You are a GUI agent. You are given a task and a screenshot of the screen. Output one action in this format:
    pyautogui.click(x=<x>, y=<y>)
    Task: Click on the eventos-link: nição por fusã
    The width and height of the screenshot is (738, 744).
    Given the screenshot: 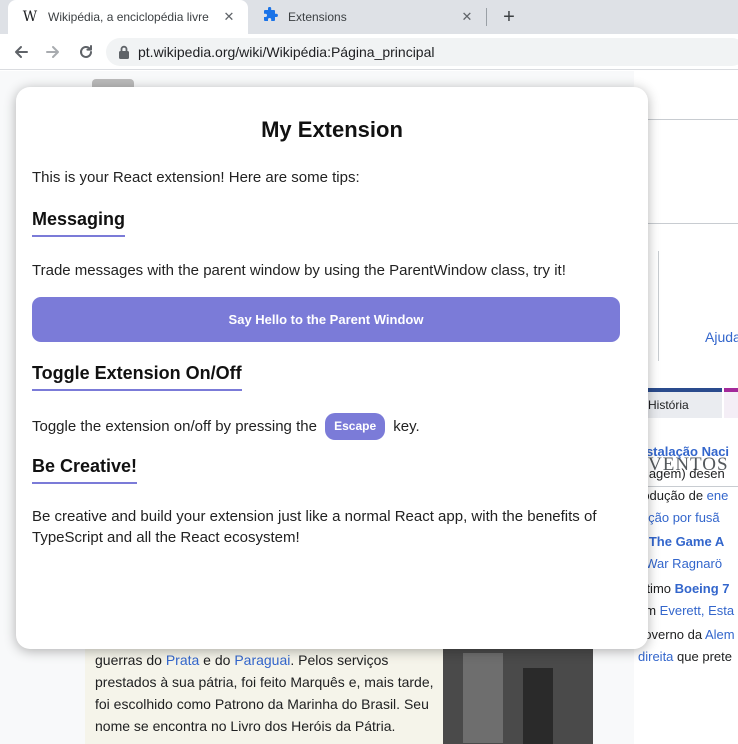 What is the action you would take?
    pyautogui.click(x=679, y=517)
    